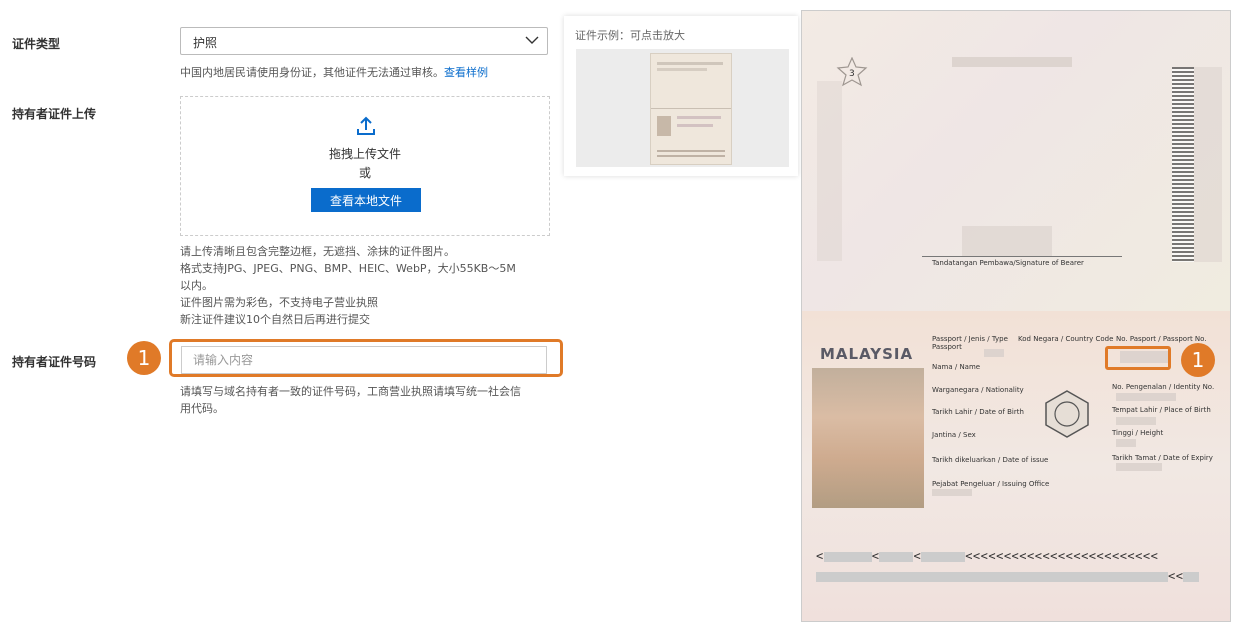 The image size is (1240, 630). What do you see at coordinates (1138, 358) in the screenshot?
I see `passport-number-highlight` at bounding box center [1138, 358].